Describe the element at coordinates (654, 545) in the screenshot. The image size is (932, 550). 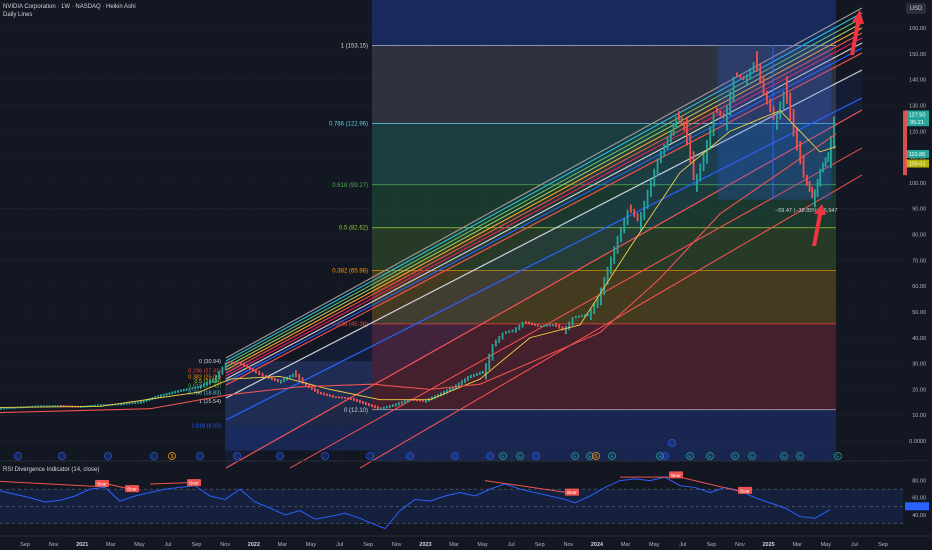
I see `time-axis-label: May` at that location.